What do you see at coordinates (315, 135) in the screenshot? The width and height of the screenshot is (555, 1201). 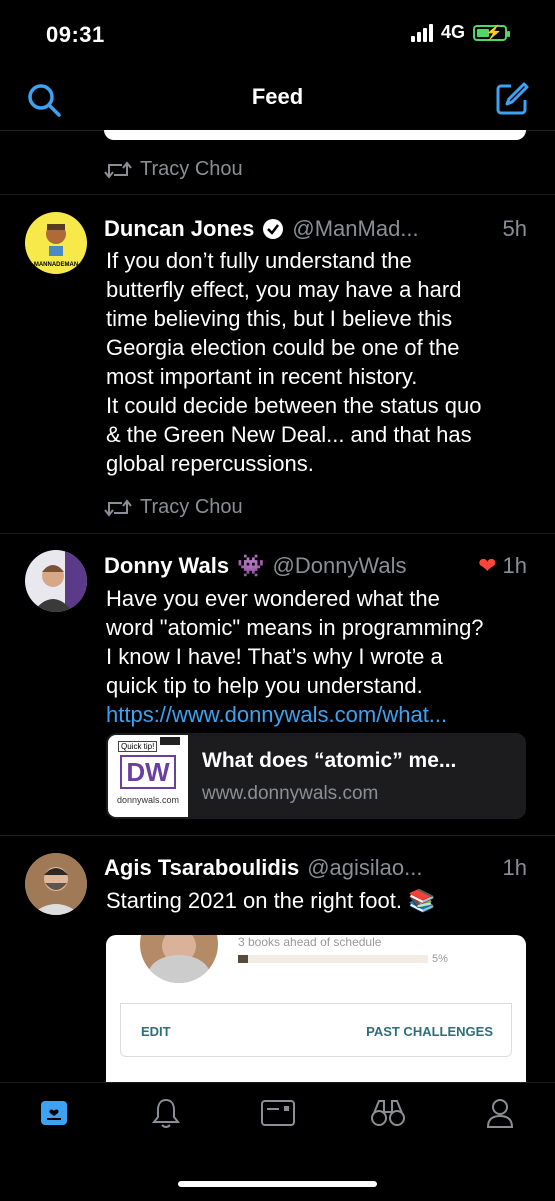 I see `previous-media-card` at bounding box center [315, 135].